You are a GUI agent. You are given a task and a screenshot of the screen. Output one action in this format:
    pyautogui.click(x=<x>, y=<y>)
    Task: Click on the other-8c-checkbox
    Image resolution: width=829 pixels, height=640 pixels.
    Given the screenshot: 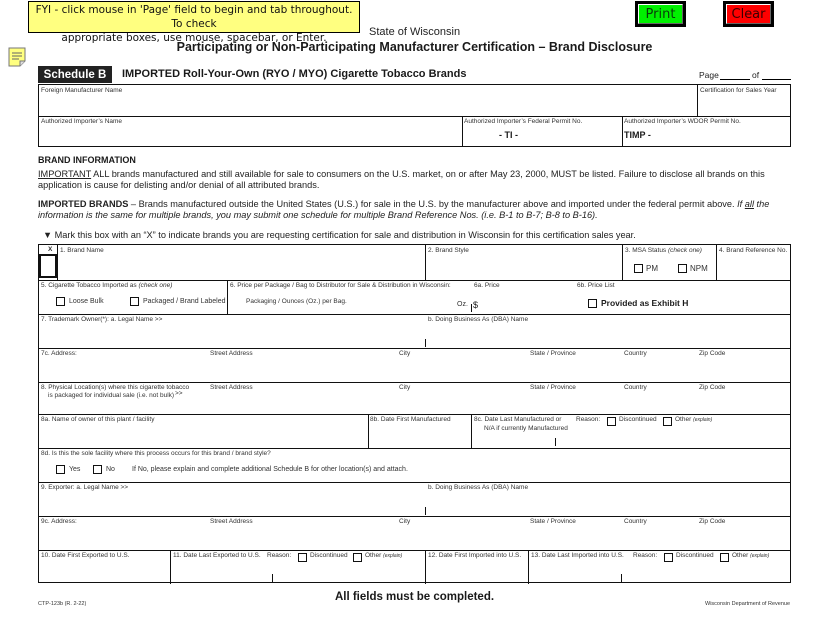 What is the action you would take?
    pyautogui.click(x=667, y=421)
    